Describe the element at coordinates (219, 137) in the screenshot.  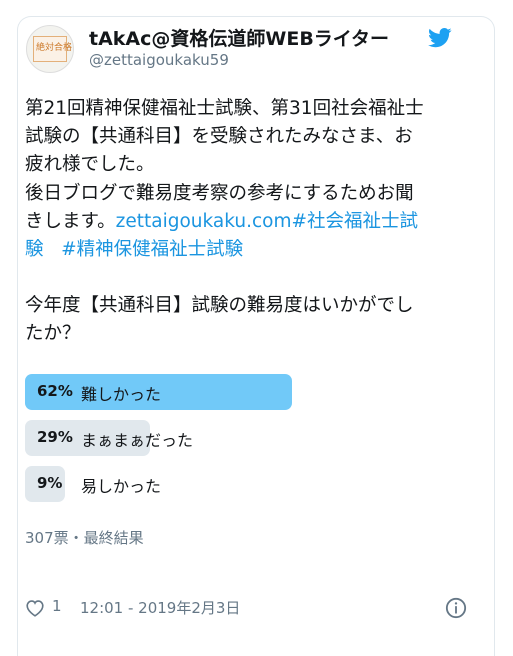
I see `tweet-line: 試験の【共通科目】を受験されたみなさま、お` at that location.